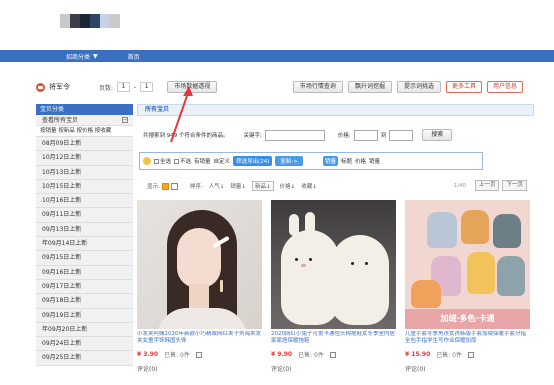 Image resolution: width=554 pixels, height=385 pixels. What do you see at coordinates (282, 354) in the screenshot?
I see `product-price: ¥ 9.90` at bounding box center [282, 354].